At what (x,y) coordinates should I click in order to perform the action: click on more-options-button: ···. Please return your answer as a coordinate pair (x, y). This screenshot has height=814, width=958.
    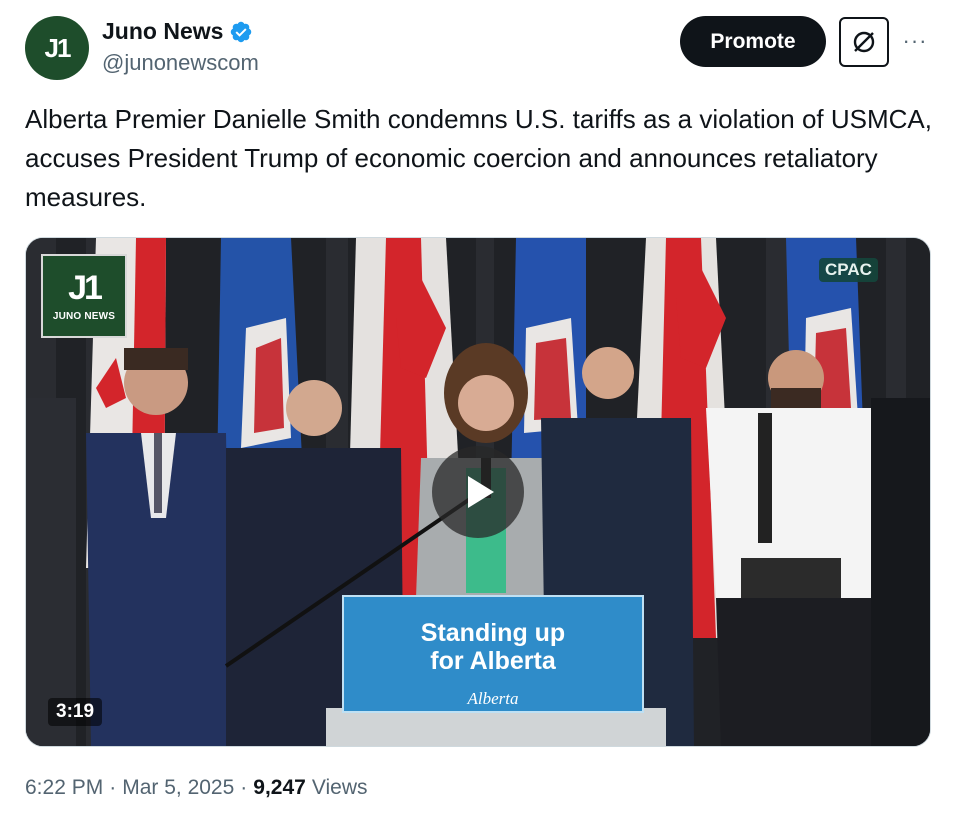
    Looking at the image, I should click on (915, 41).